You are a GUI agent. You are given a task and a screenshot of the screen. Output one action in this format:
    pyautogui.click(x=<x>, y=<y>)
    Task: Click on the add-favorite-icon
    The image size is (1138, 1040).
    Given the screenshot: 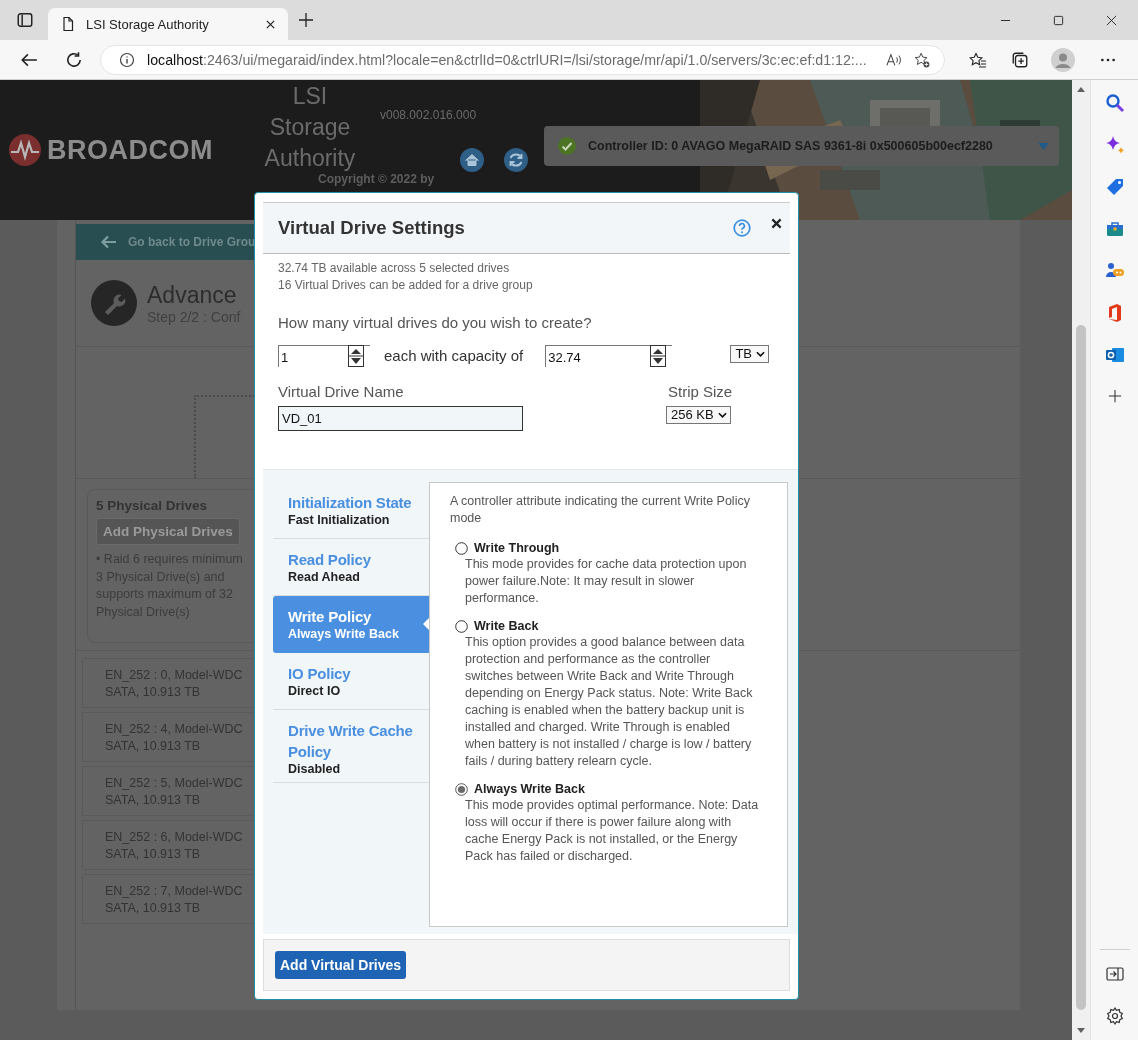 What is the action you would take?
    pyautogui.click(x=922, y=59)
    